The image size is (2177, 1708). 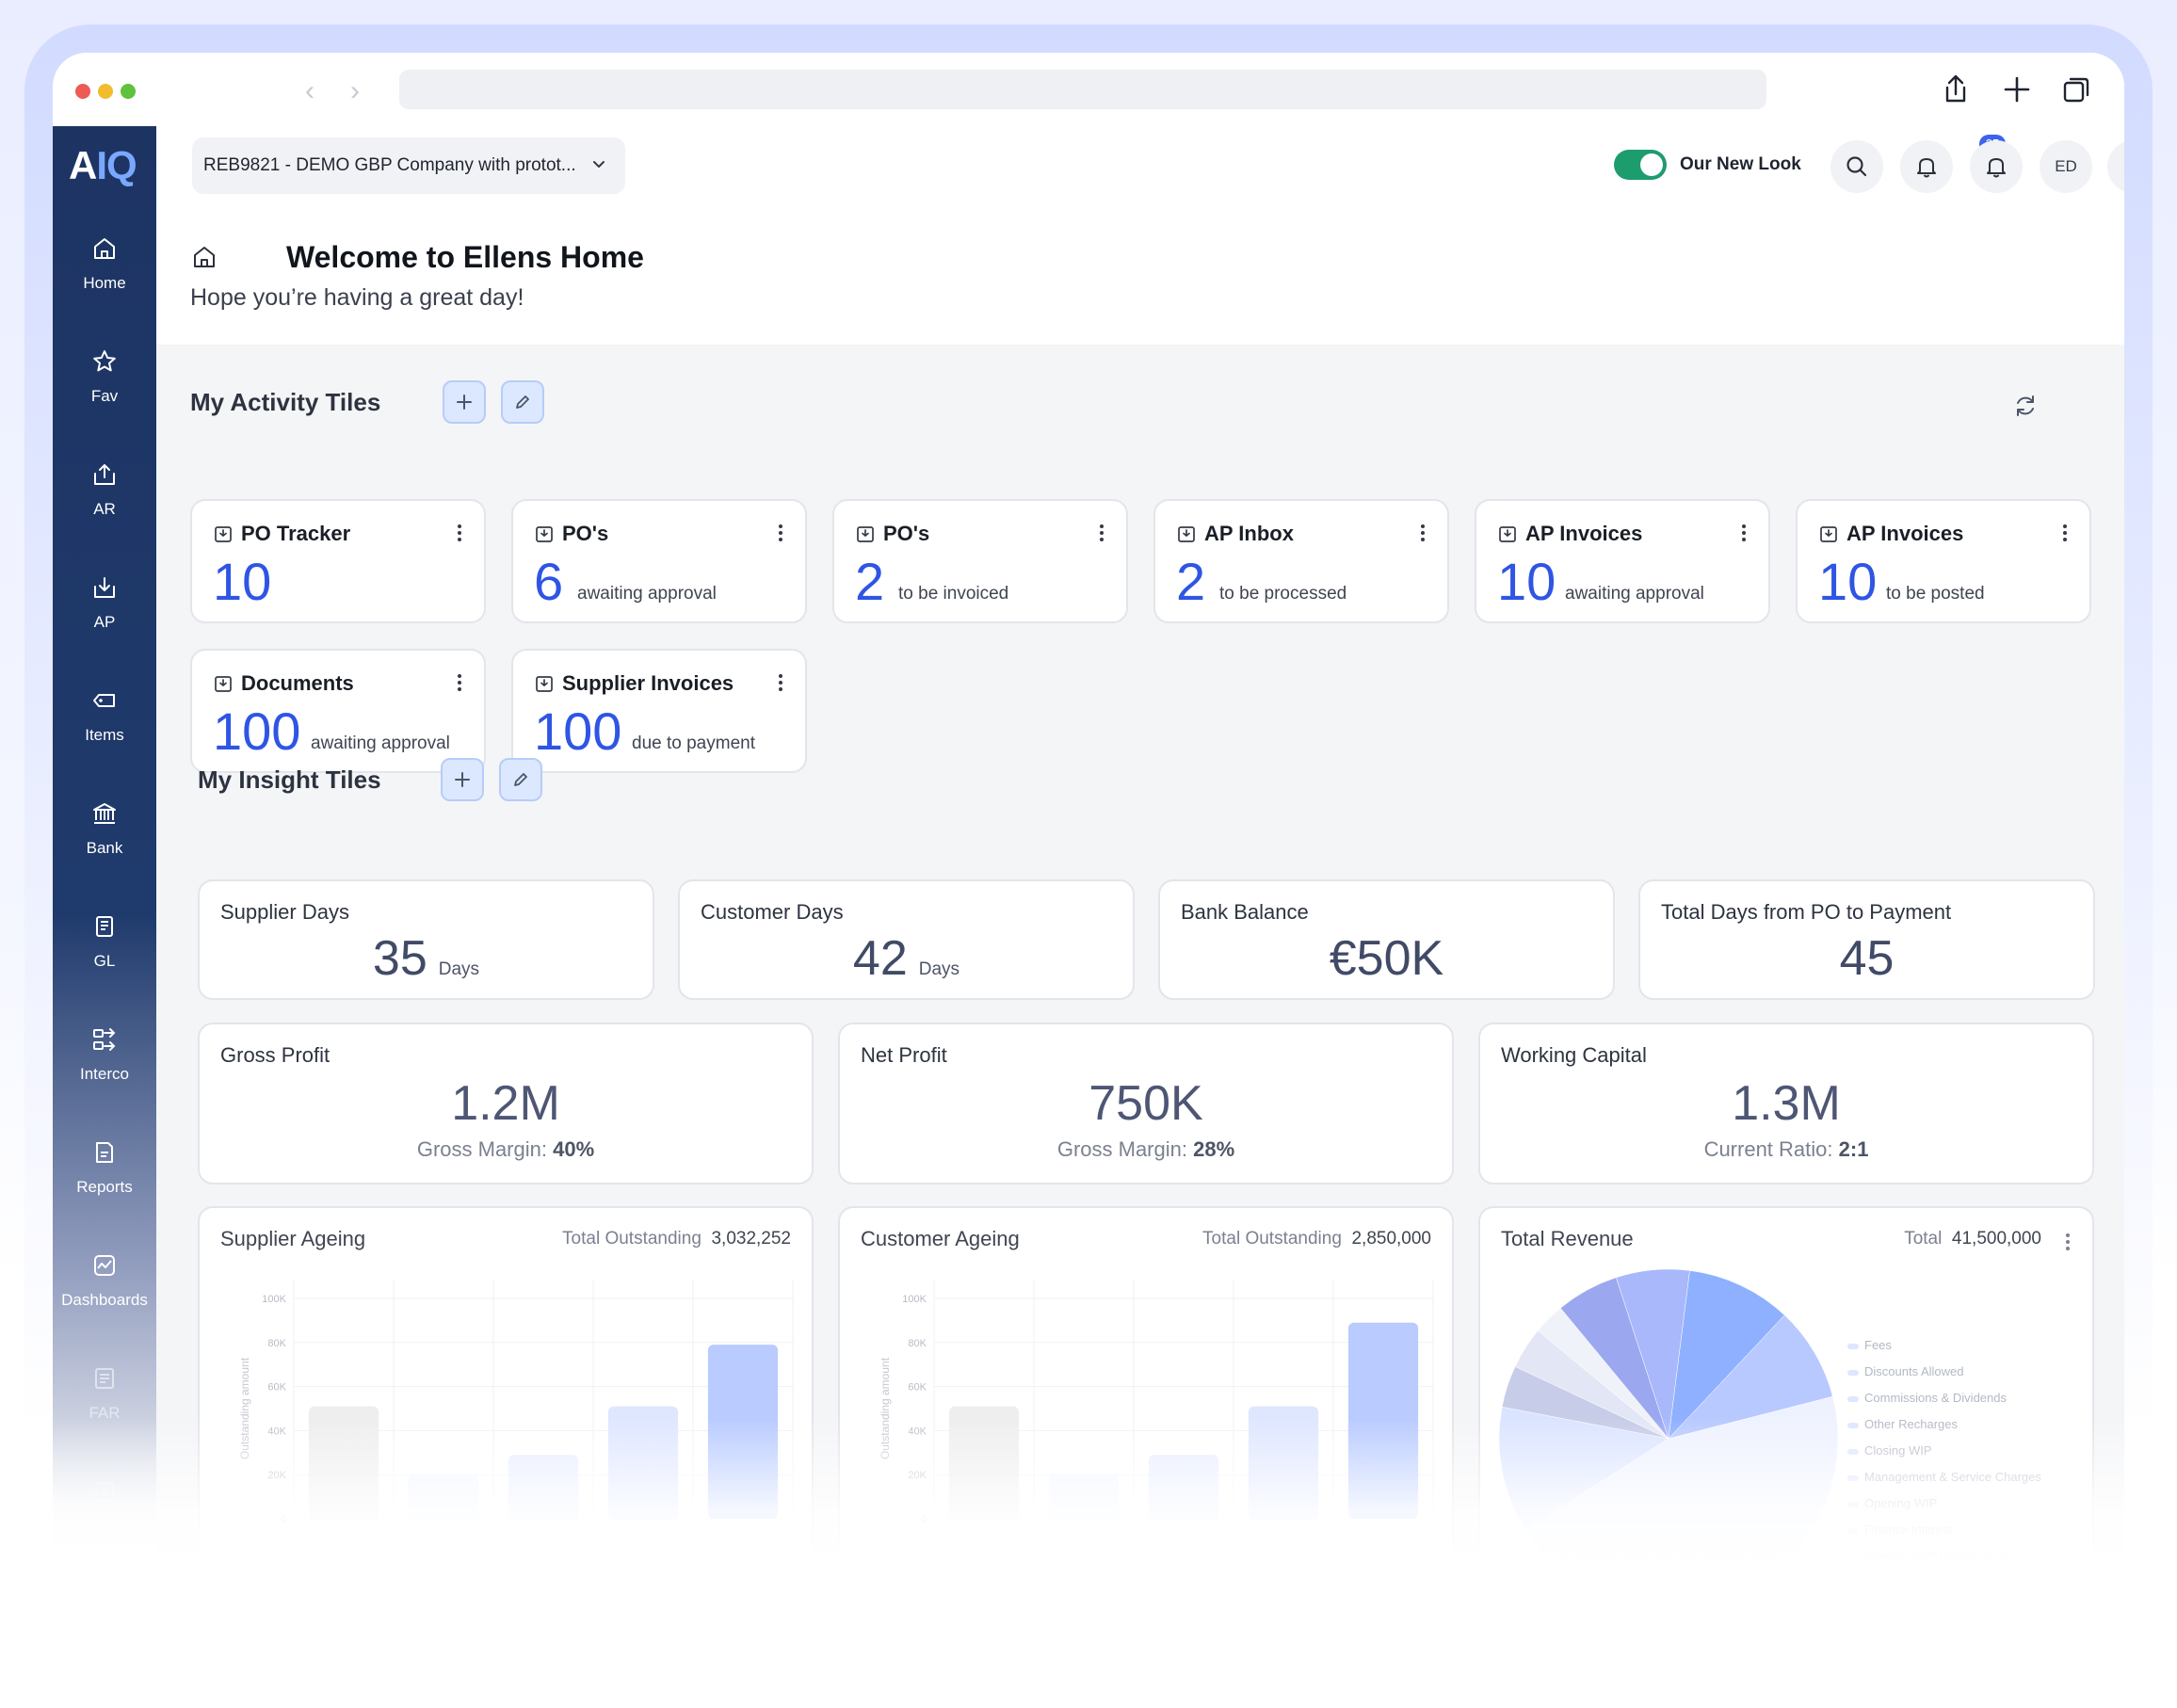 I want to click on notifications-button, so click(x=1926, y=166).